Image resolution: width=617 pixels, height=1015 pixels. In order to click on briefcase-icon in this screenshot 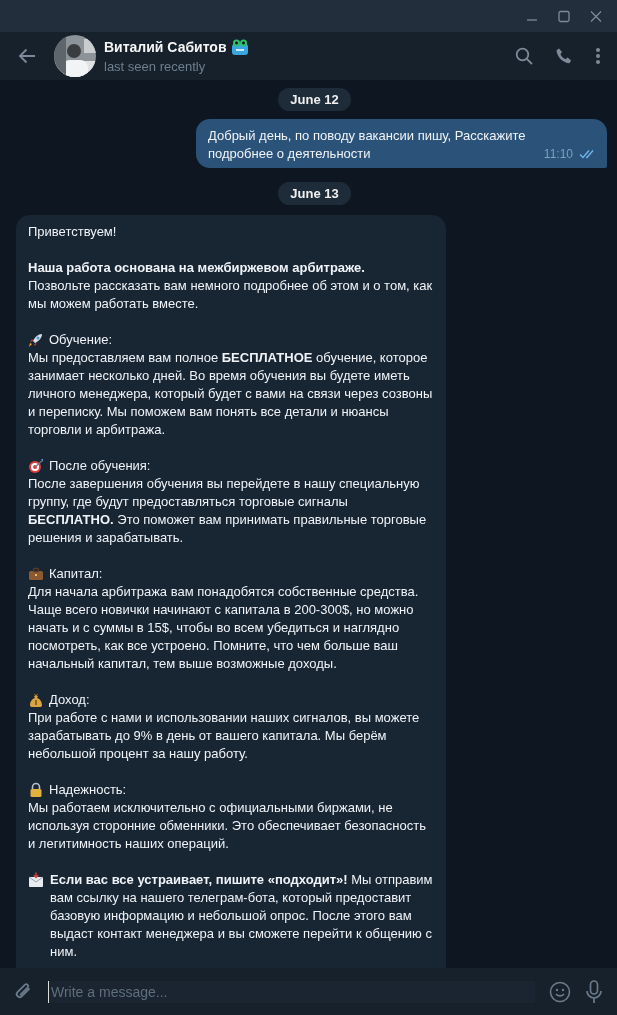, I will do `click(36, 574)`.